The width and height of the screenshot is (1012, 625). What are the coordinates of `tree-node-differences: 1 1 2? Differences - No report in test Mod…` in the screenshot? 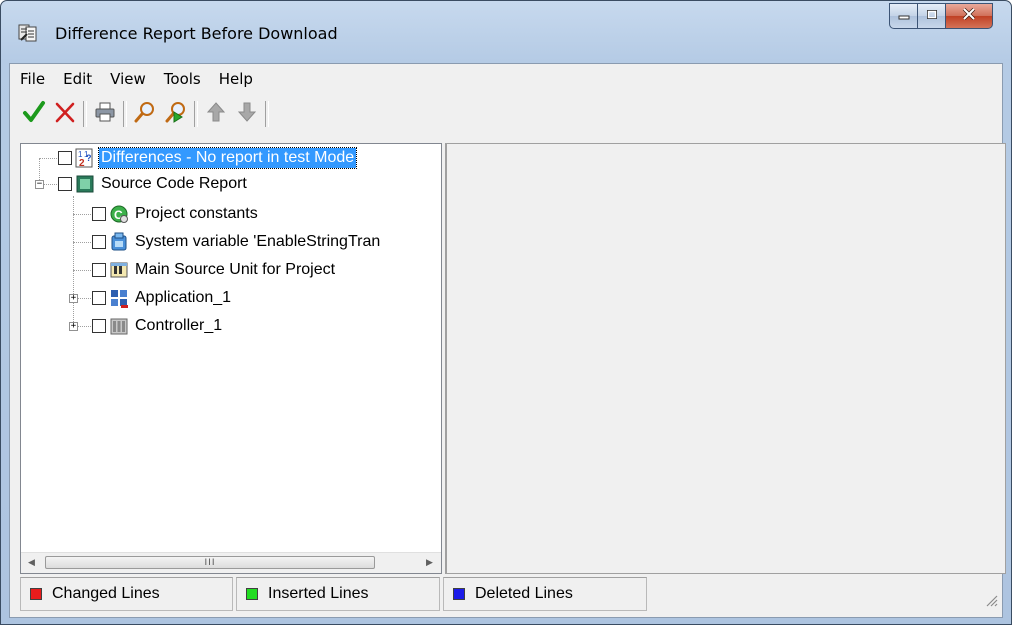 It's located at (208, 158).